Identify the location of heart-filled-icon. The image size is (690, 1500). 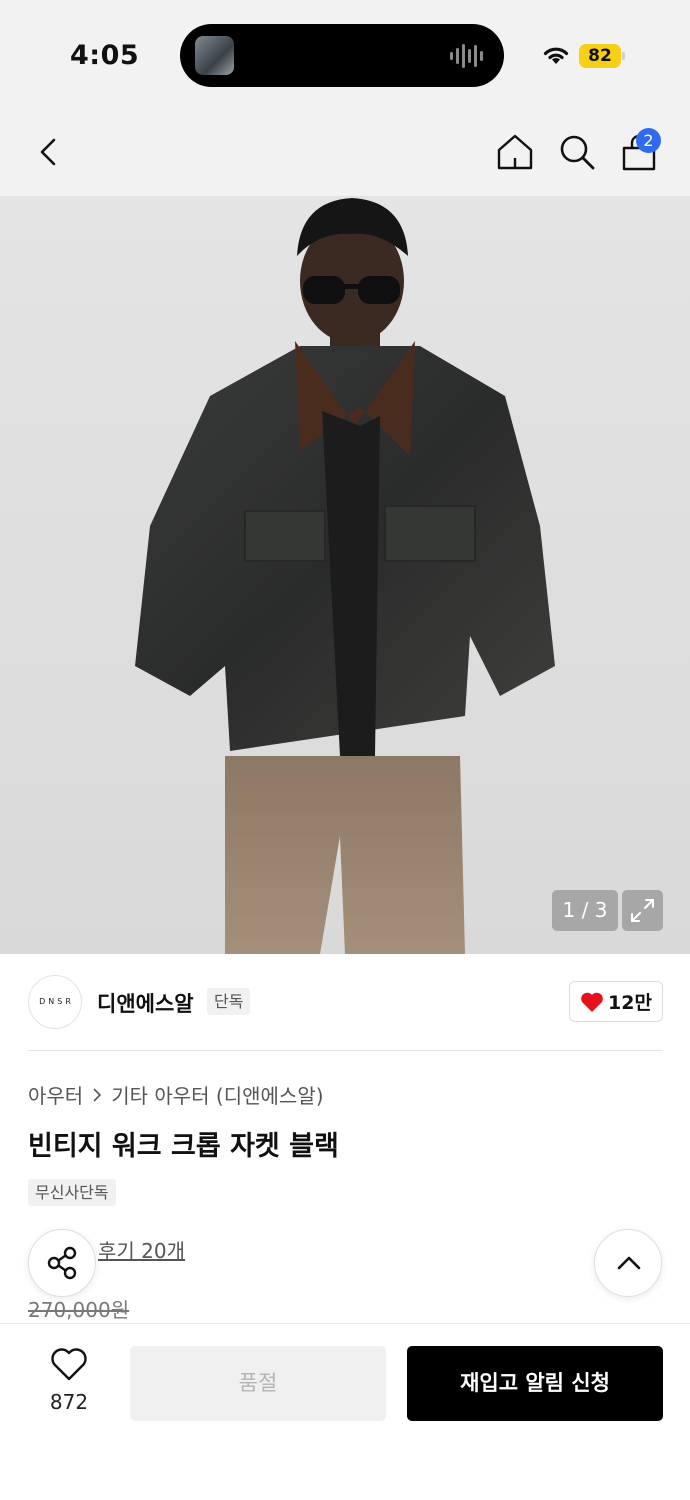
(592, 1002).